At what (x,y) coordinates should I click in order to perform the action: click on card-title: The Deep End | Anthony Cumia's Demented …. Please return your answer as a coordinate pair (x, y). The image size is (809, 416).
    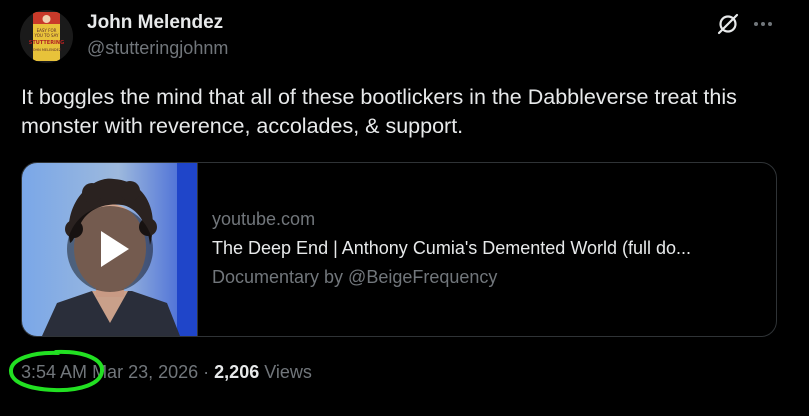
    Looking at the image, I should click on (452, 248).